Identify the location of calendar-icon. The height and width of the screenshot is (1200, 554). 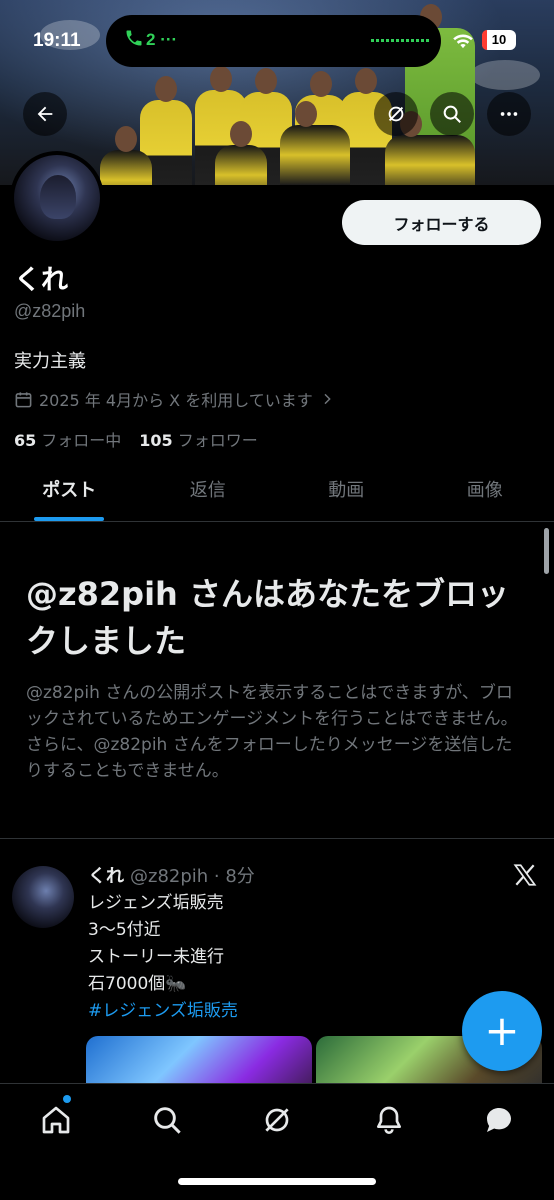
(23, 399).